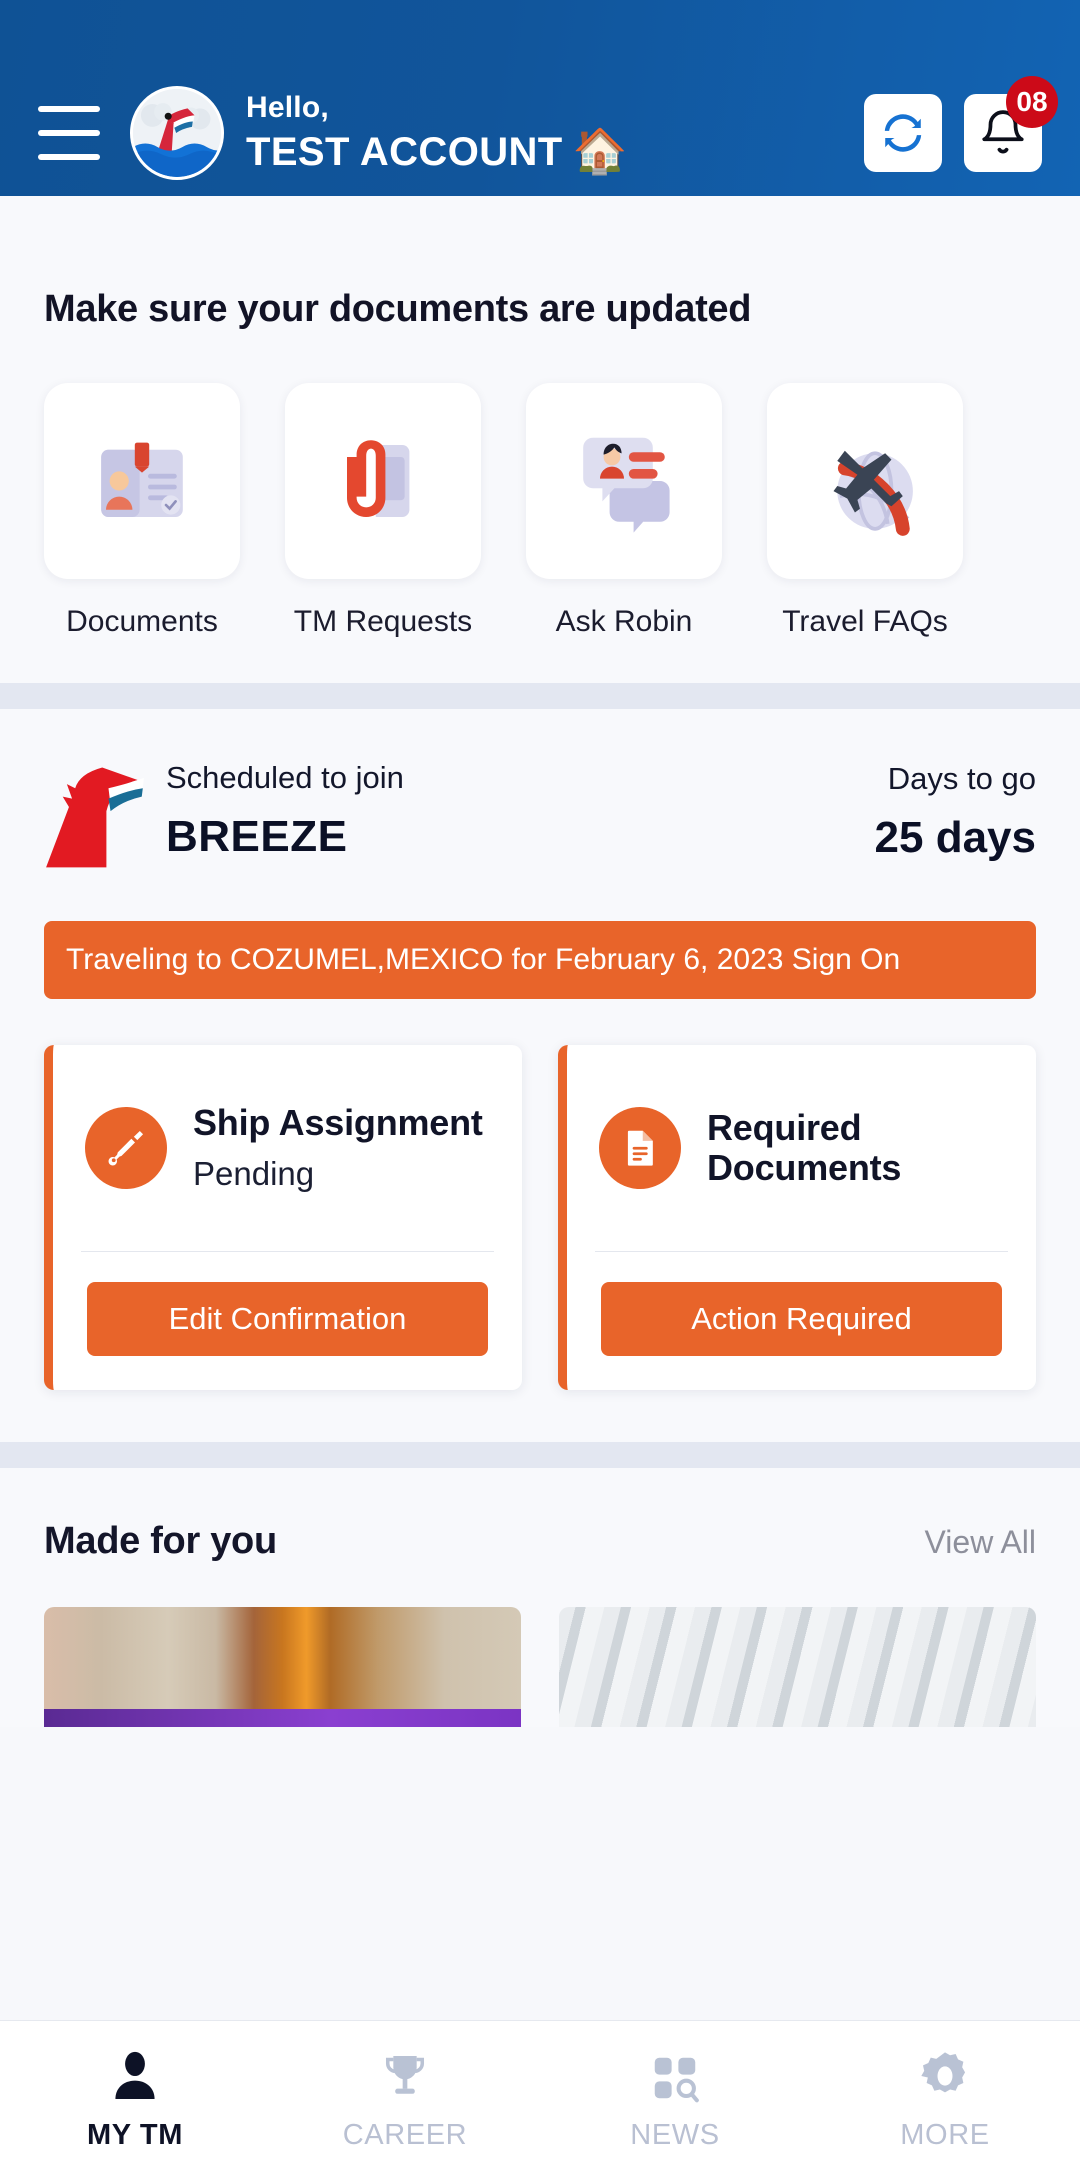 The width and height of the screenshot is (1080, 2173). I want to click on trophy-icon, so click(405, 2074).